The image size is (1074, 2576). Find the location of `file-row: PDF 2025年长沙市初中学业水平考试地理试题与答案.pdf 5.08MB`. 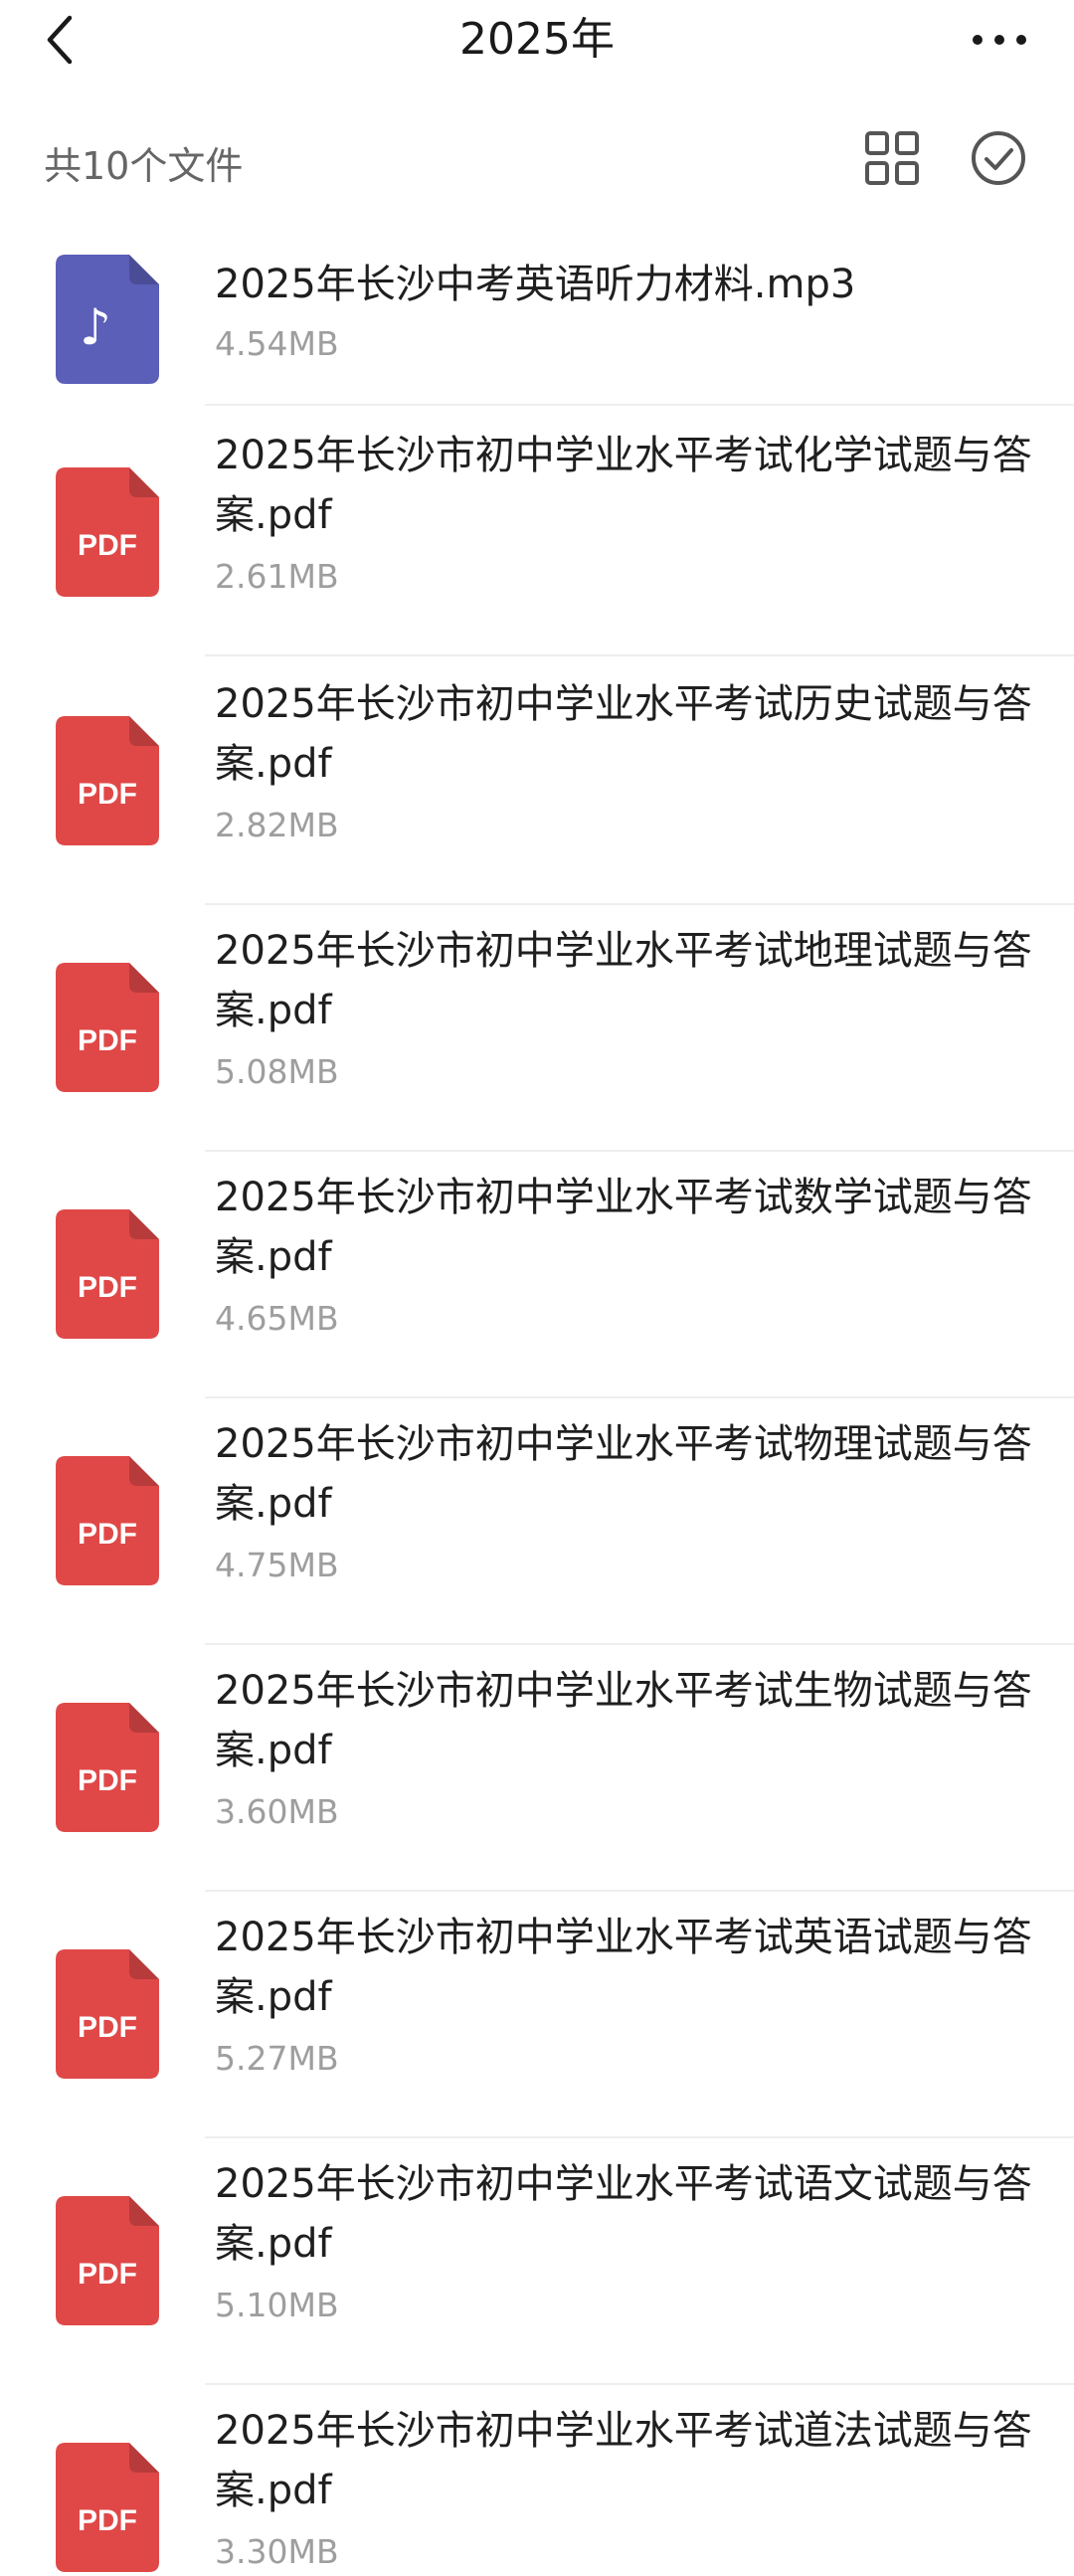

file-row: PDF 2025年长沙市初中学业水平考试地理试题与答案.pdf 5.08MB is located at coordinates (537, 1027).